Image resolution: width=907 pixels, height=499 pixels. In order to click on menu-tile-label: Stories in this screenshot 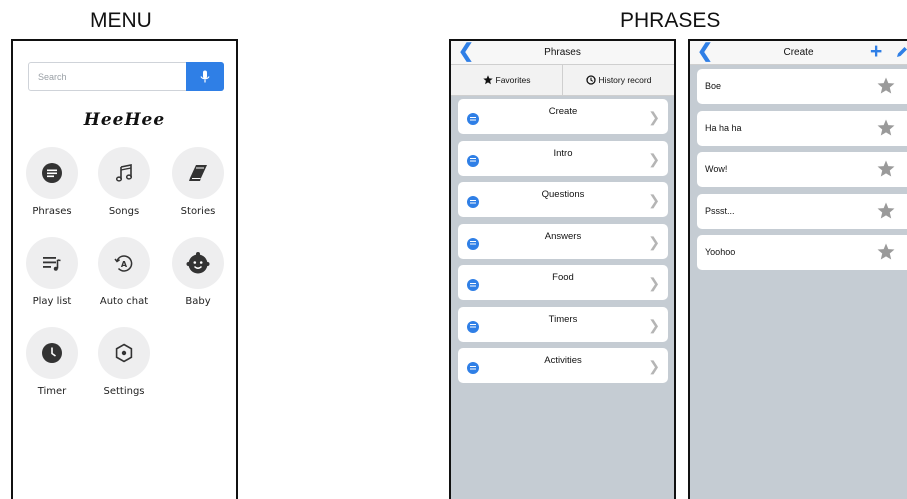, I will do `click(198, 211)`.